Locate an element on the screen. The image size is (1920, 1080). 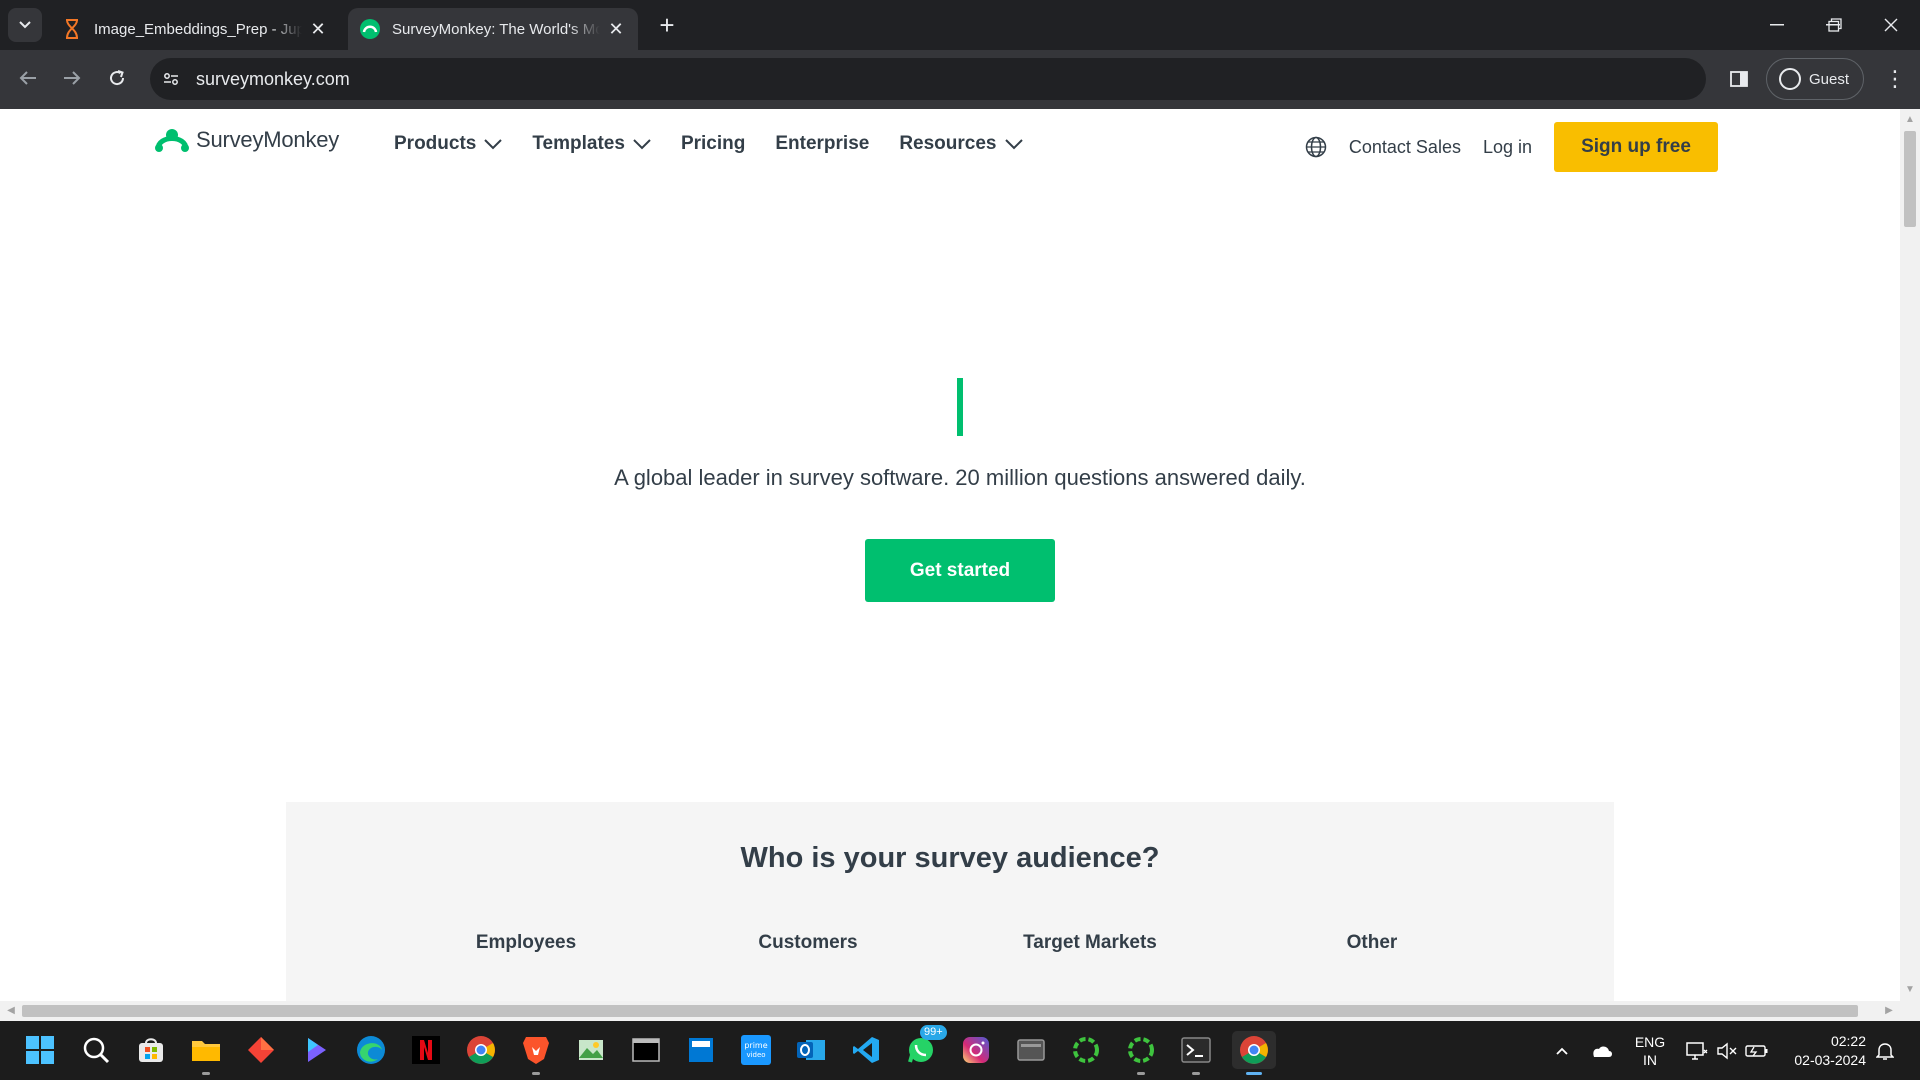
hourglass-icon is located at coordinates (72, 29).